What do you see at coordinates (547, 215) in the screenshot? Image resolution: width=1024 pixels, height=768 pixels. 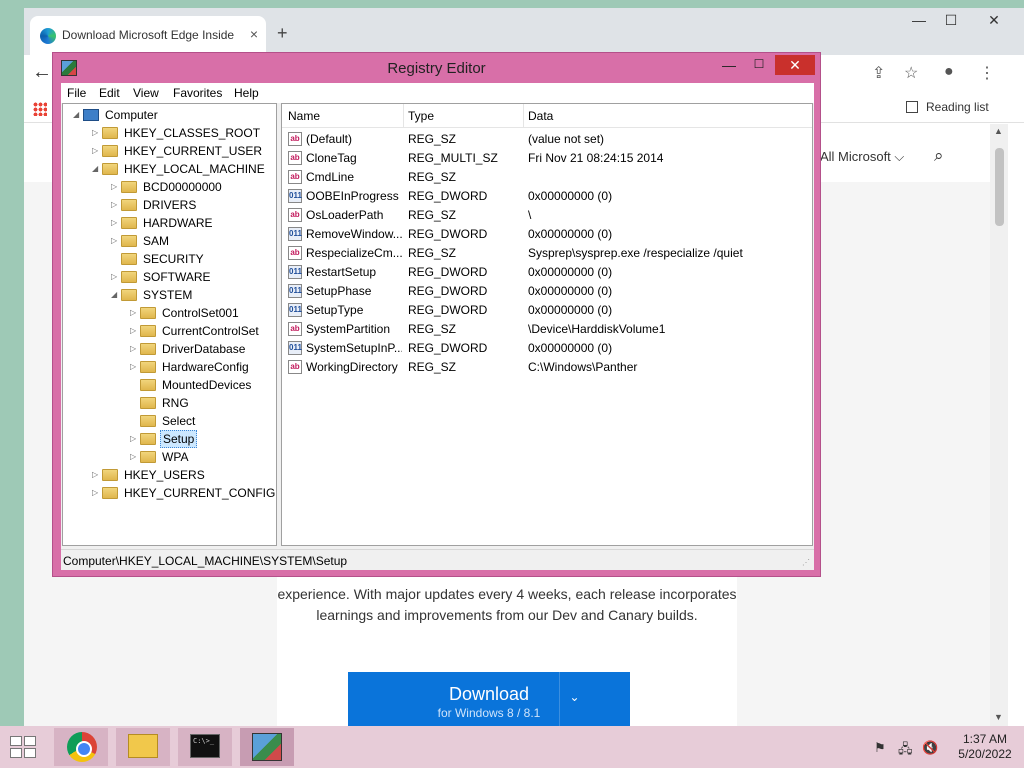 I see `value-row: ab OsLoaderPath REG_SZ \` at bounding box center [547, 215].